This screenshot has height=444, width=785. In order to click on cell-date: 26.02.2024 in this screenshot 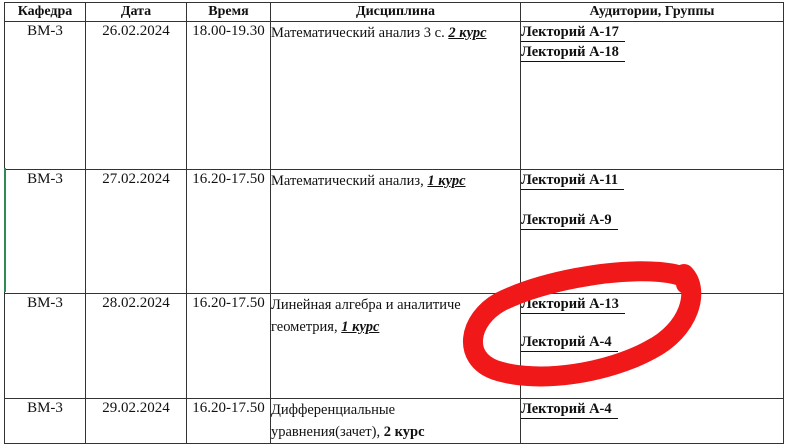, I will do `click(136, 95)`.